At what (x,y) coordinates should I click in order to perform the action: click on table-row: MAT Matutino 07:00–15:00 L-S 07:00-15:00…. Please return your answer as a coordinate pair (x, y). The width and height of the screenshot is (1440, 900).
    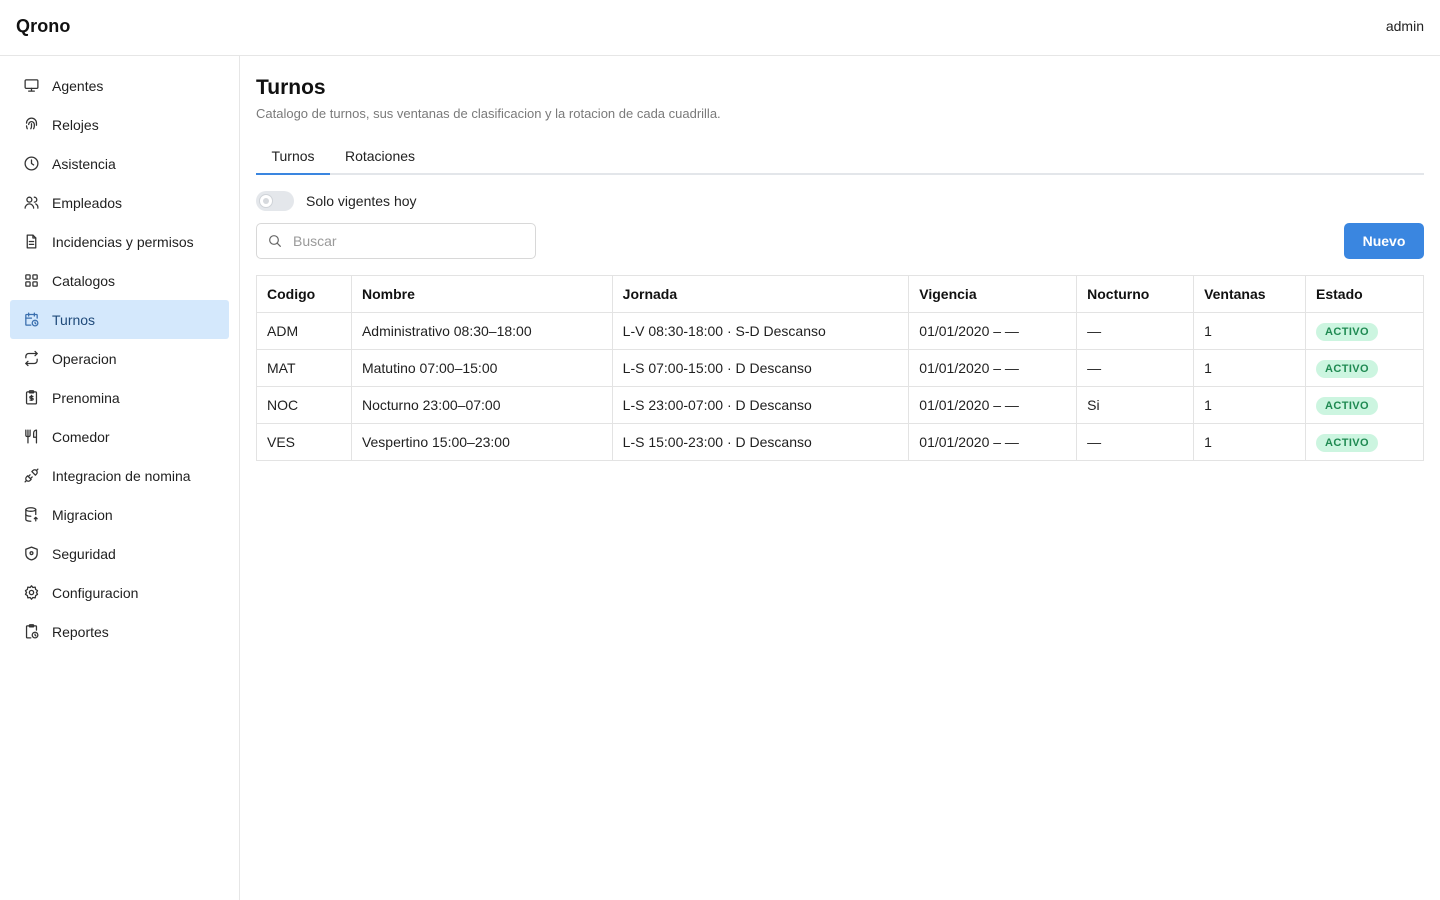
    Looking at the image, I should click on (840, 368).